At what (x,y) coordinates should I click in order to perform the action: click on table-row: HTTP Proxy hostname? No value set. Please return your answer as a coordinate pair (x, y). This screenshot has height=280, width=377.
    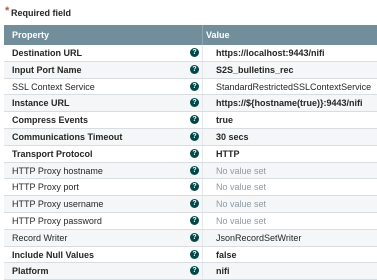
    Looking at the image, I should click on (190, 171).